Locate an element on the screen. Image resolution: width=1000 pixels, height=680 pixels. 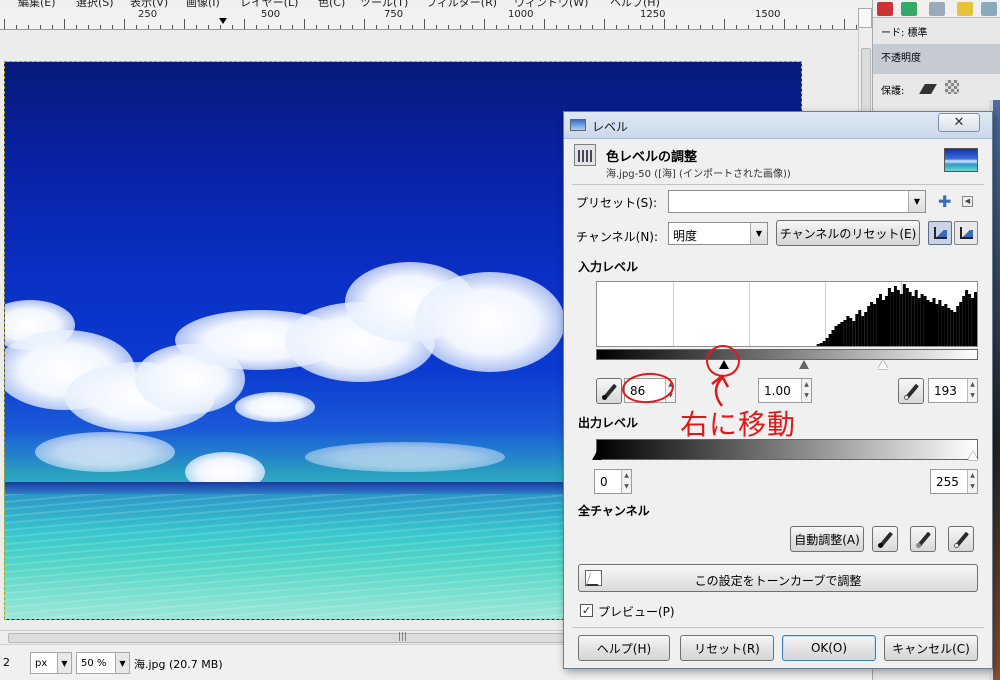
close-button: ✕ is located at coordinates (959, 122).